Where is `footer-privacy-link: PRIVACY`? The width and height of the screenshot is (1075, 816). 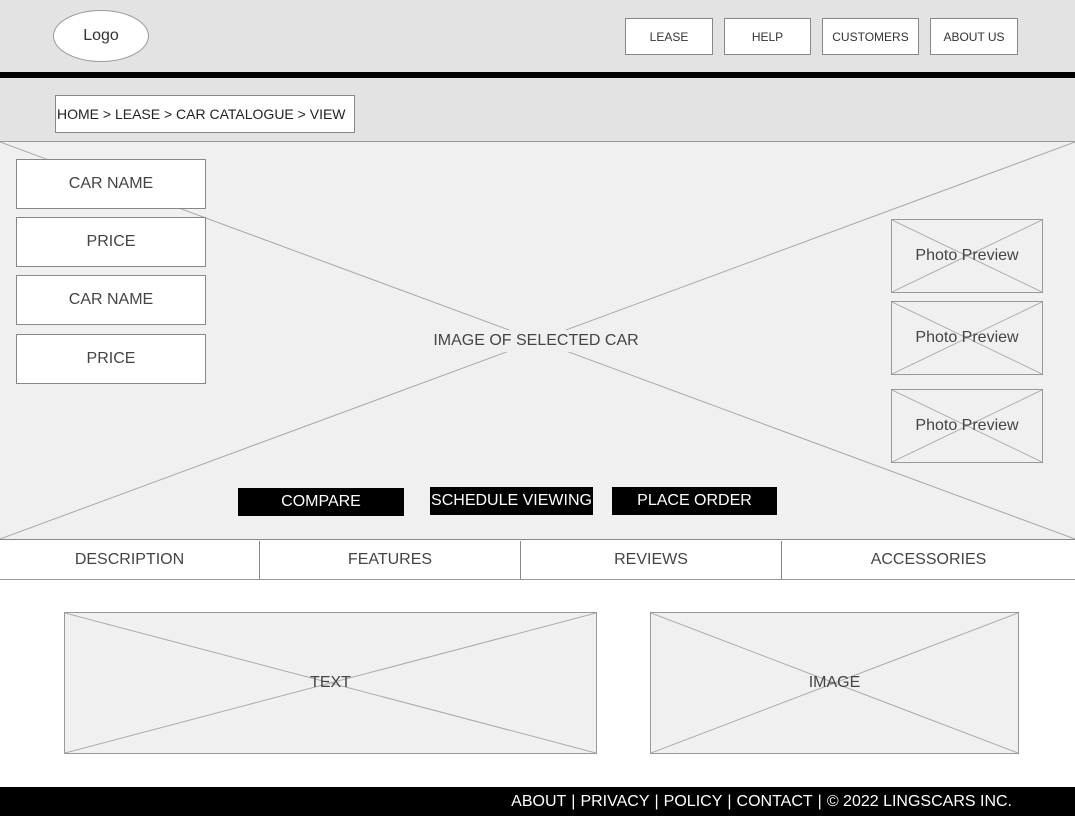
footer-privacy-link: PRIVACY is located at coordinates (614, 802).